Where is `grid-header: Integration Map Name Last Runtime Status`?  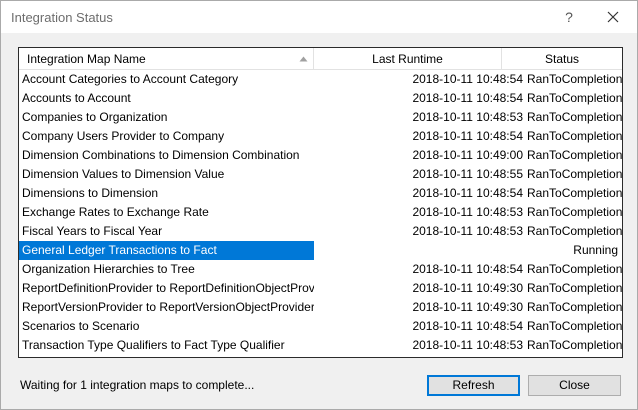
grid-header: Integration Map Name Last Runtime Status is located at coordinates (320, 59).